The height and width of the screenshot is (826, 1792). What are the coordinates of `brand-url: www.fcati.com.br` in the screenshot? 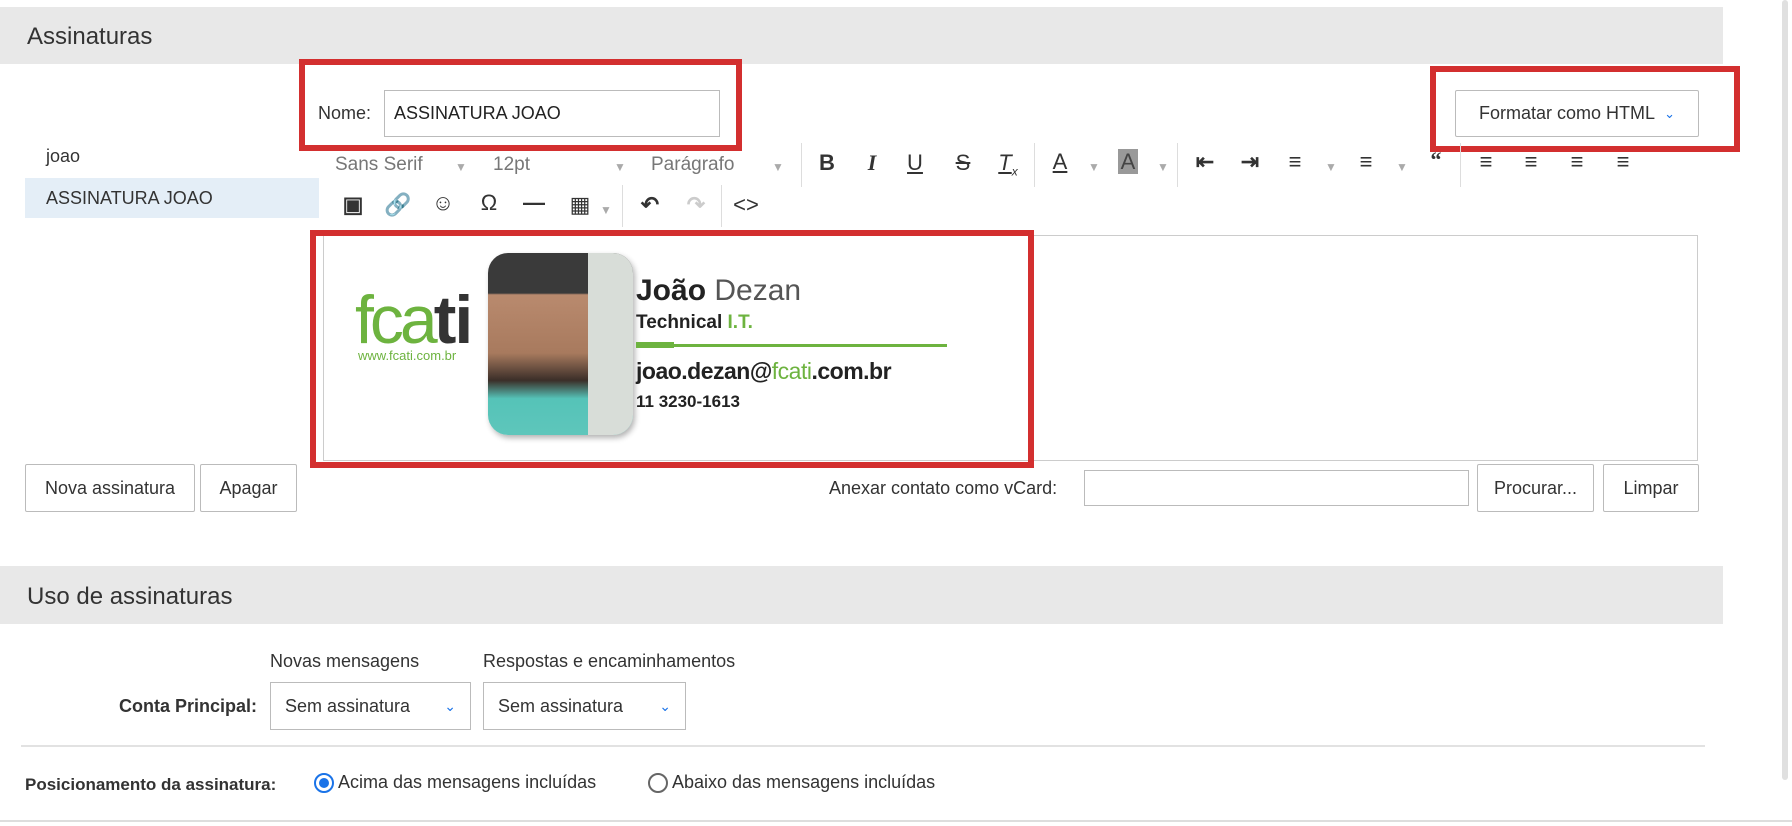 It's located at (407, 355).